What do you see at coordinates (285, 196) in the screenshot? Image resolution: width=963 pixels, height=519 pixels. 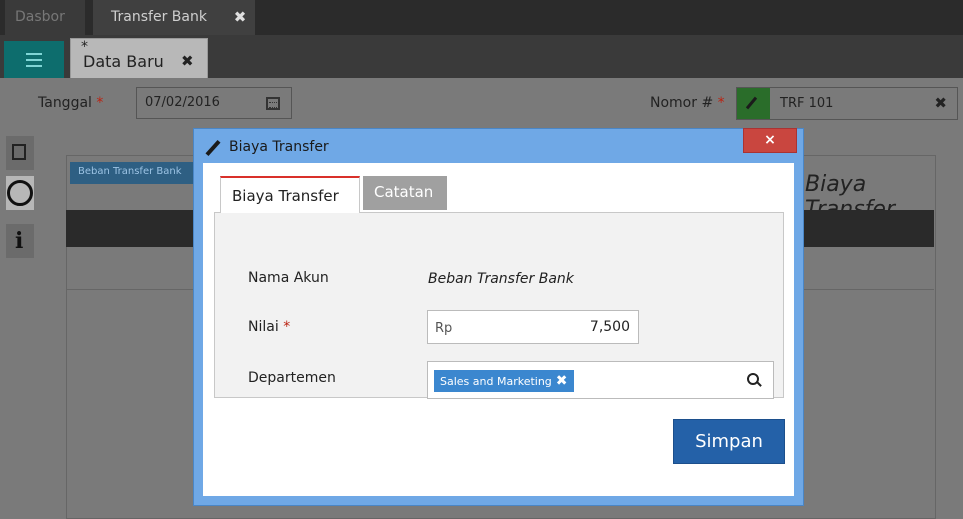 I see `tab-label: Biaya Transfer` at bounding box center [285, 196].